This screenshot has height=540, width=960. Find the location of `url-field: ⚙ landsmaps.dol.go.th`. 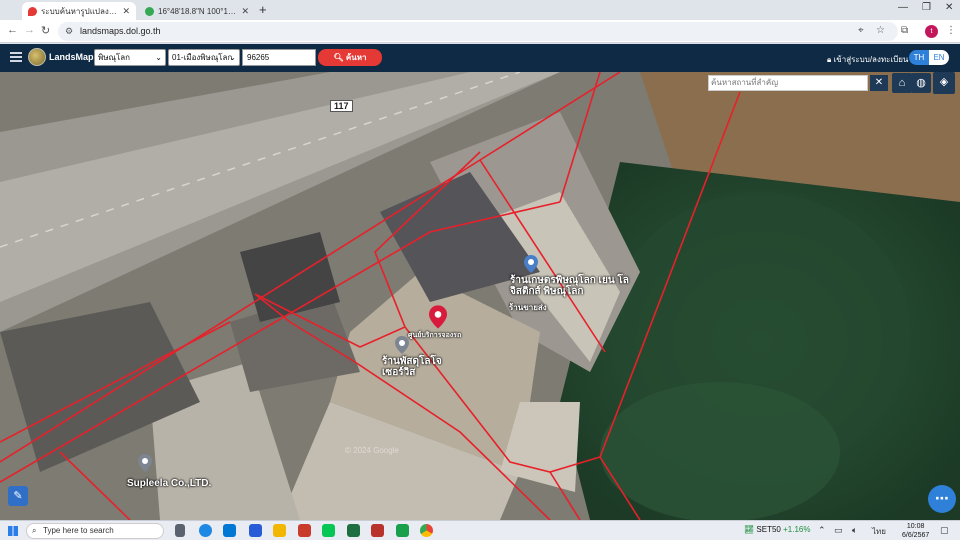

url-field: ⚙ landsmaps.dol.go.th is located at coordinates (478, 31).